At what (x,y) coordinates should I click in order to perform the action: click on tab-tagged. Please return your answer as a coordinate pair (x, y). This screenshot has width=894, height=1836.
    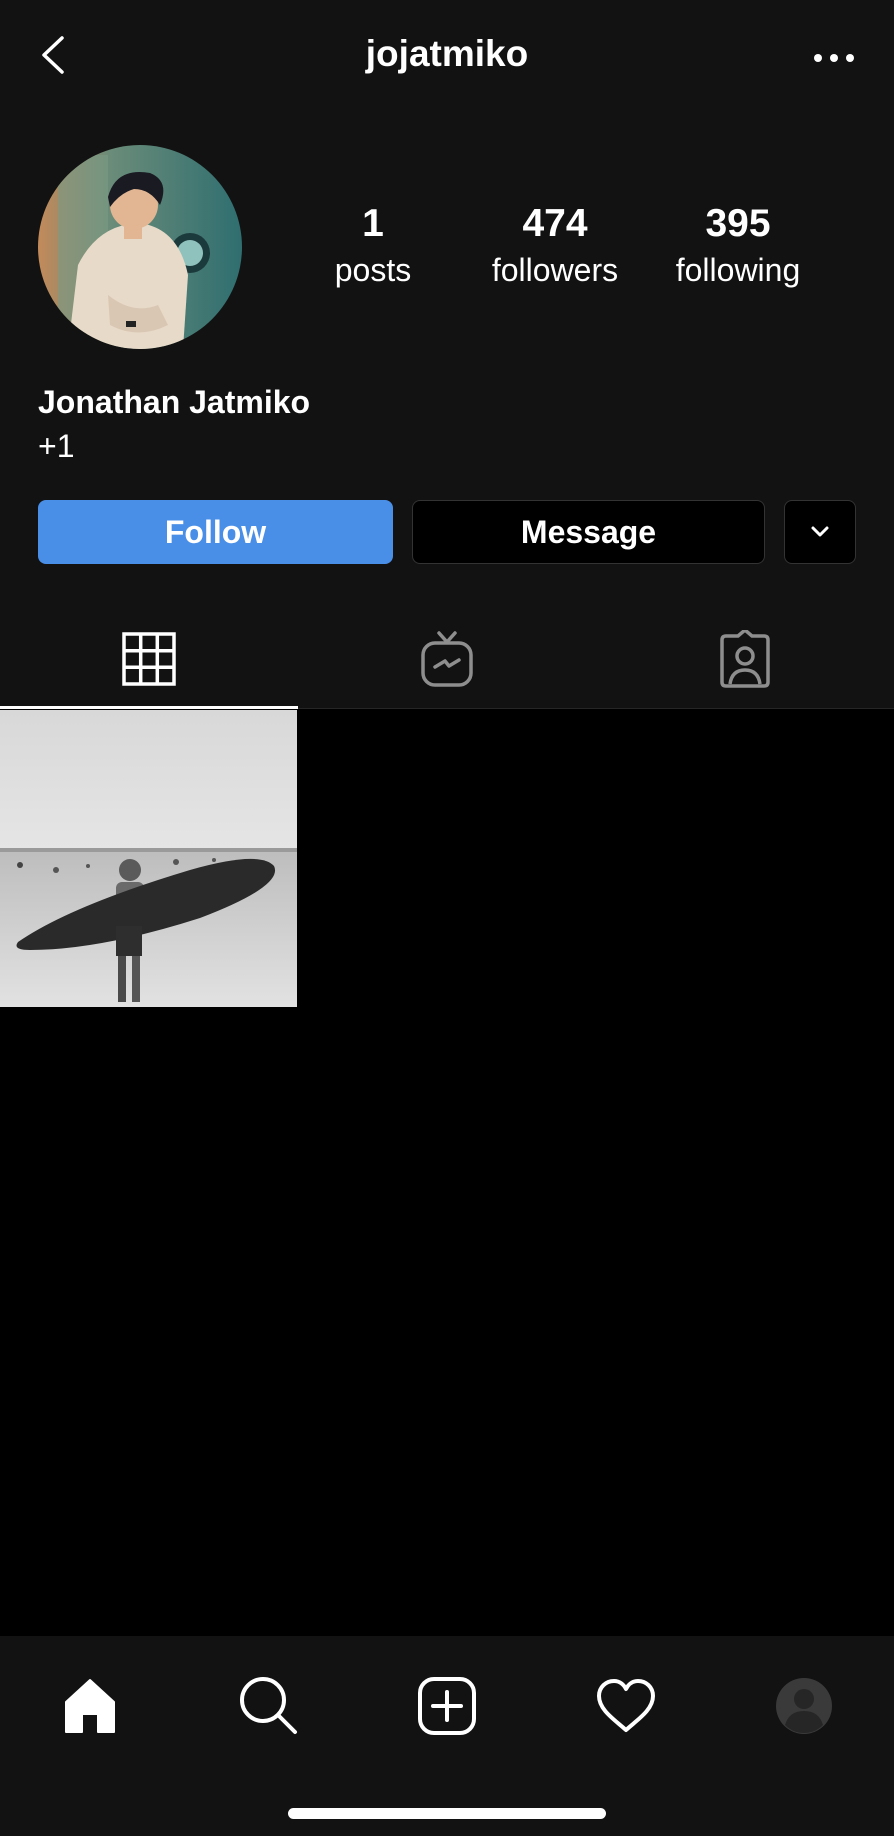
    Looking at the image, I should click on (745, 659).